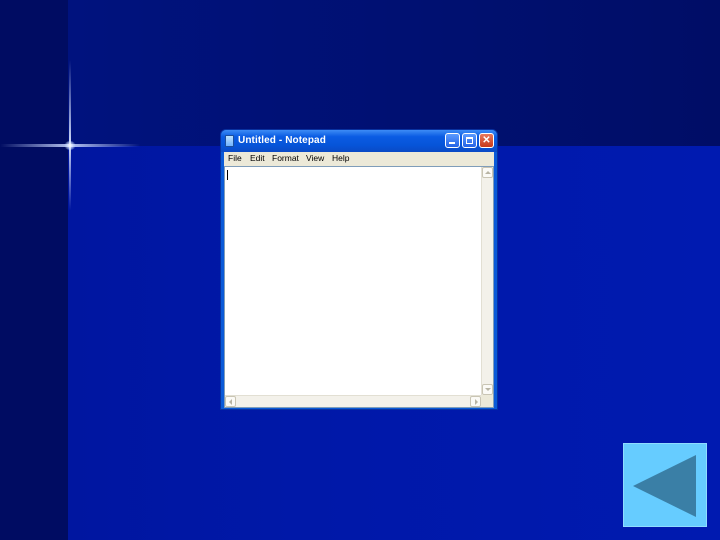  I want to click on scroll-down-button, so click(487, 389).